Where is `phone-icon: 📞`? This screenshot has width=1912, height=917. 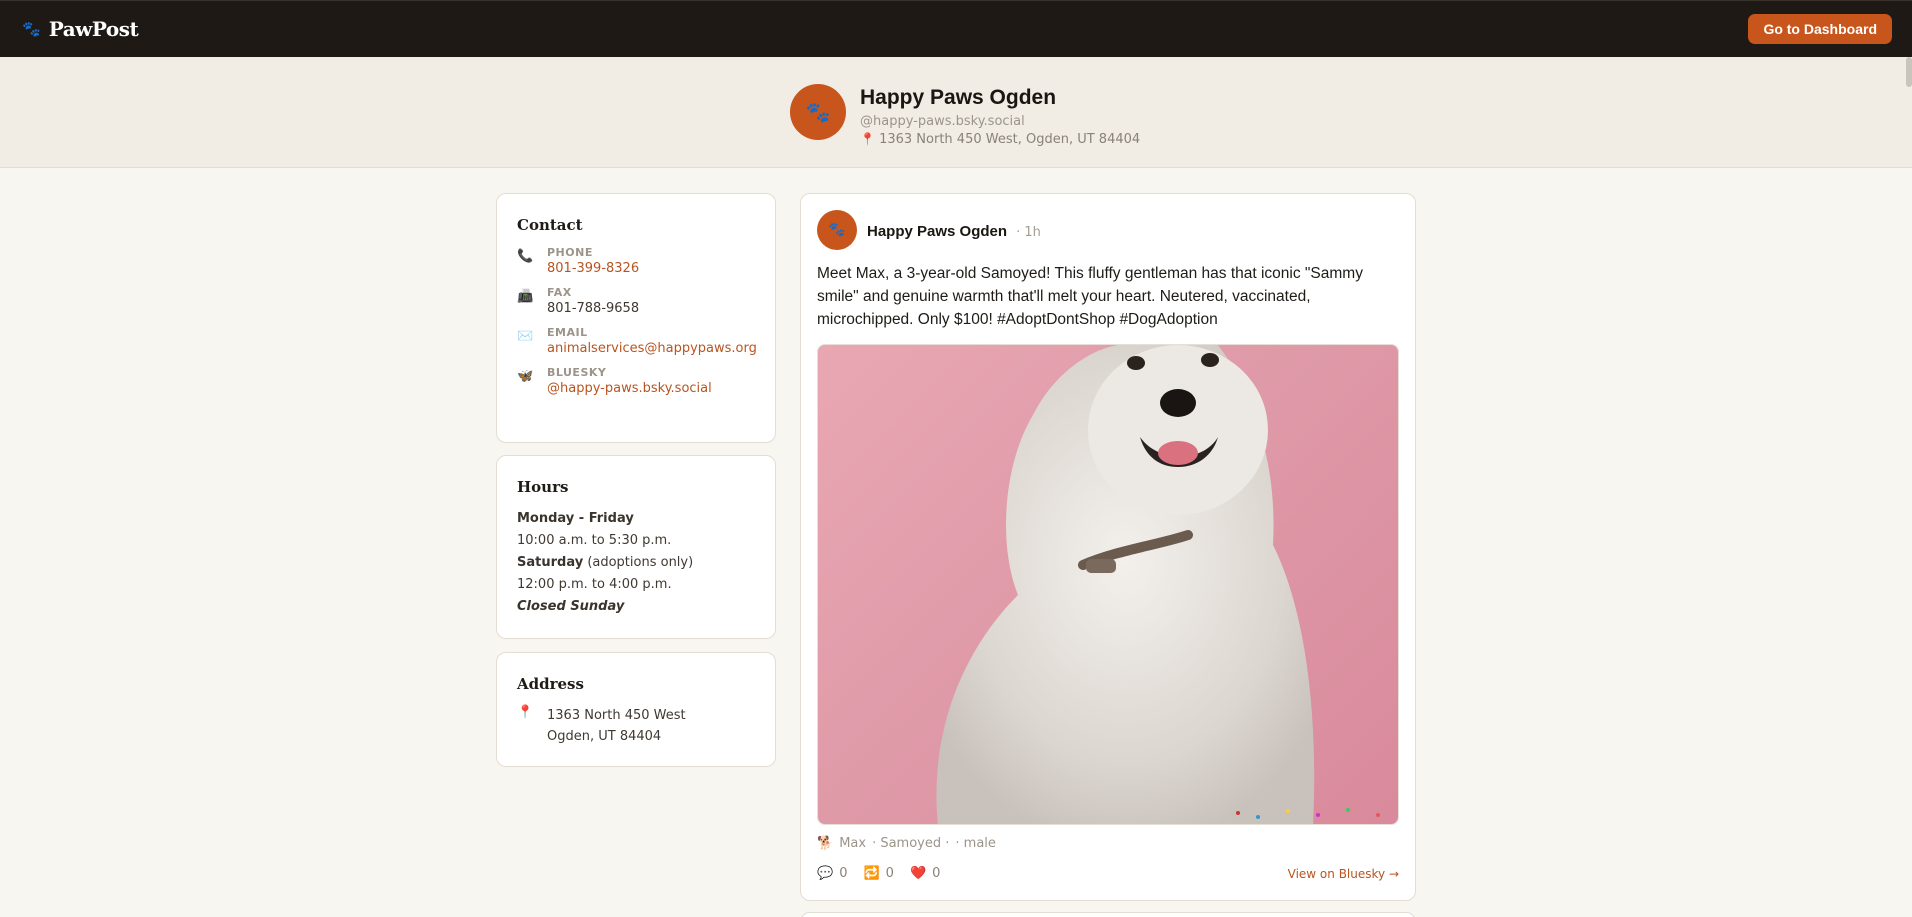 phone-icon: 📞 is located at coordinates (525, 256).